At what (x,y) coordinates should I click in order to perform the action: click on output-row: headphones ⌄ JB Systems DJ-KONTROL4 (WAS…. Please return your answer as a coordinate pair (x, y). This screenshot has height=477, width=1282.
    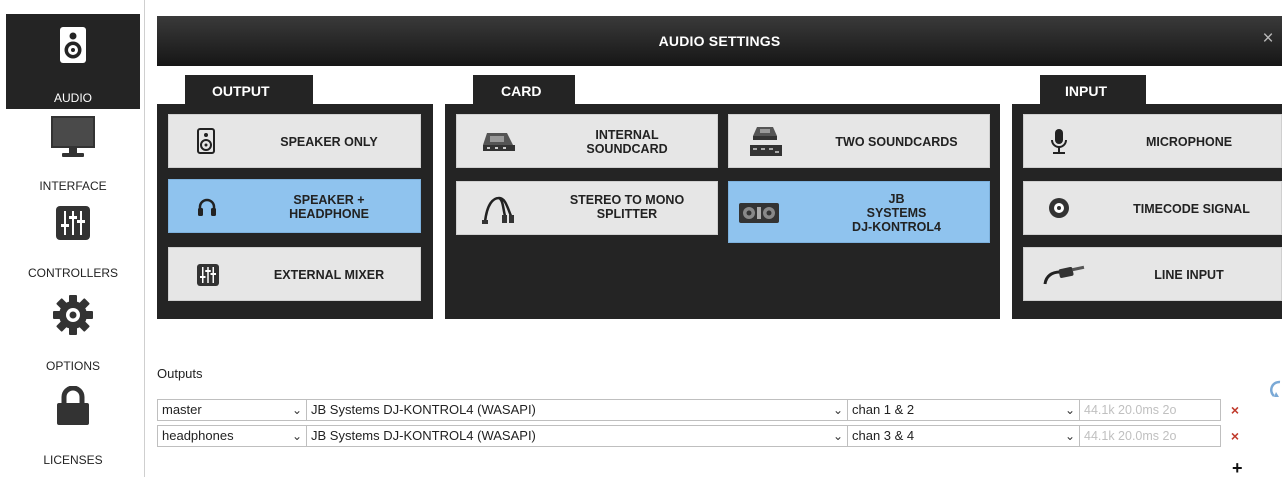
    Looking at the image, I should click on (699, 436).